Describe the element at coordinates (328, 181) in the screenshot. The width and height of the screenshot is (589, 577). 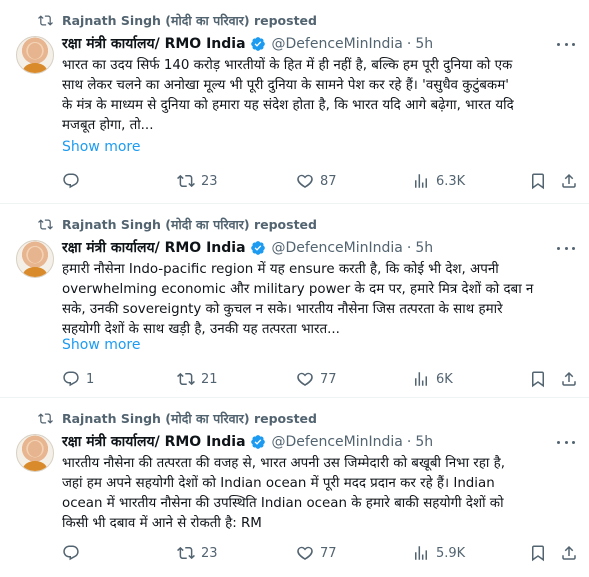
I see `like-count: 87` at that location.